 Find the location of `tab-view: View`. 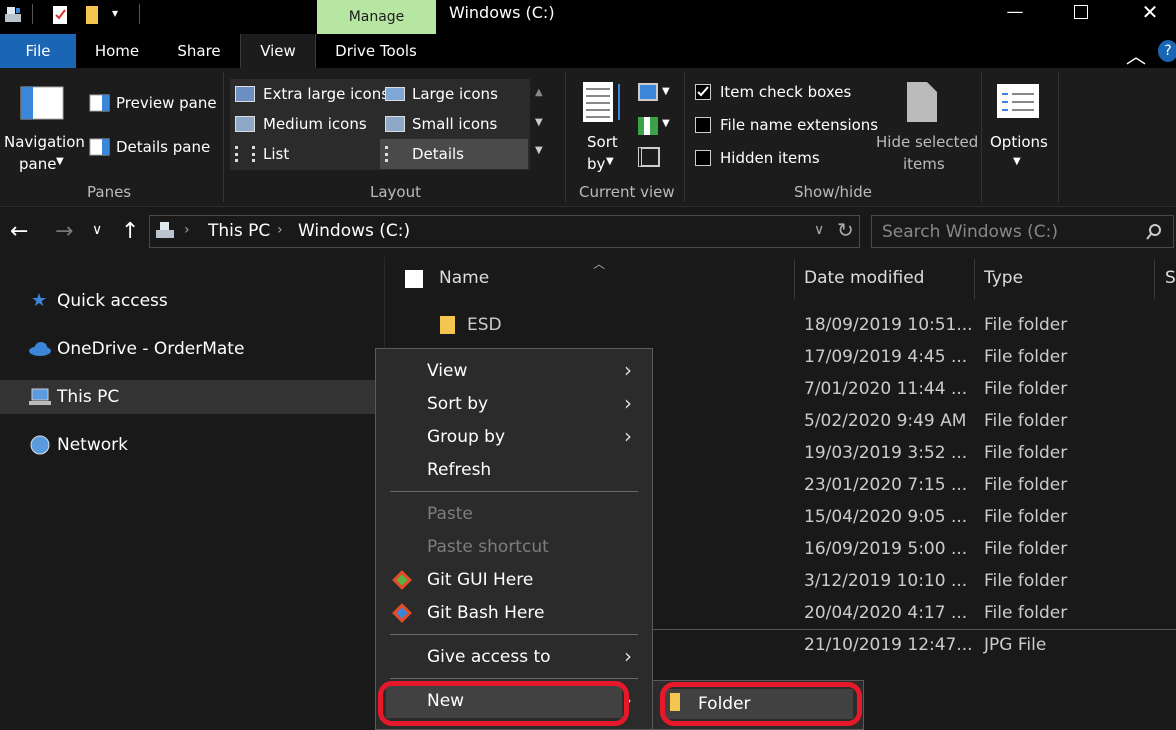

tab-view: View is located at coordinates (278, 51).